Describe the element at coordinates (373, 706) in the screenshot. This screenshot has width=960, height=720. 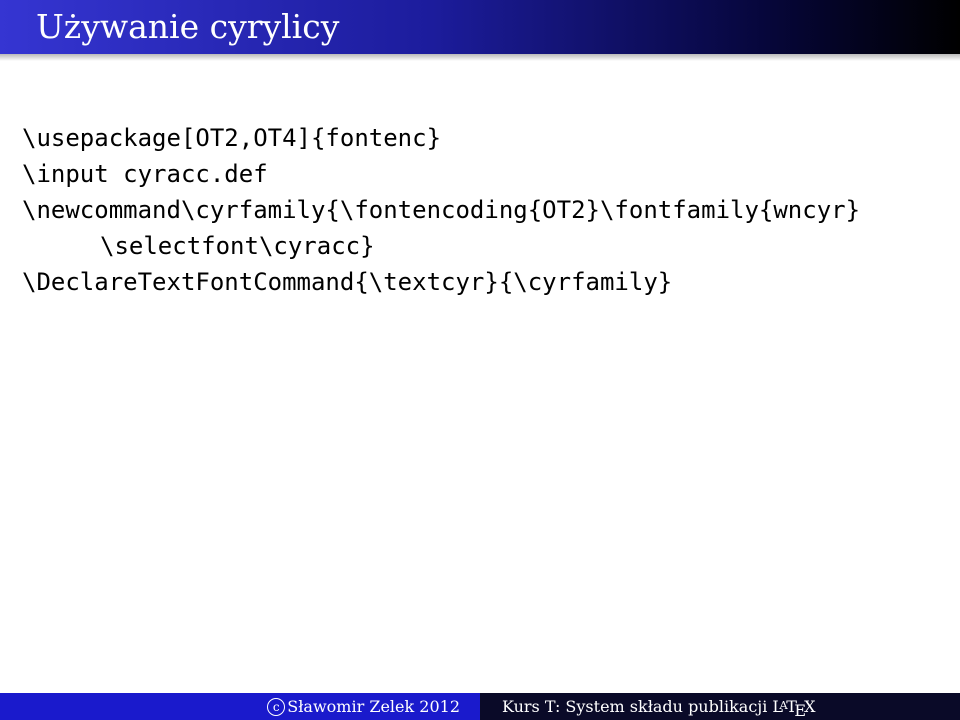
I see `footer-author: Sławomir Zelek 2012` at that location.